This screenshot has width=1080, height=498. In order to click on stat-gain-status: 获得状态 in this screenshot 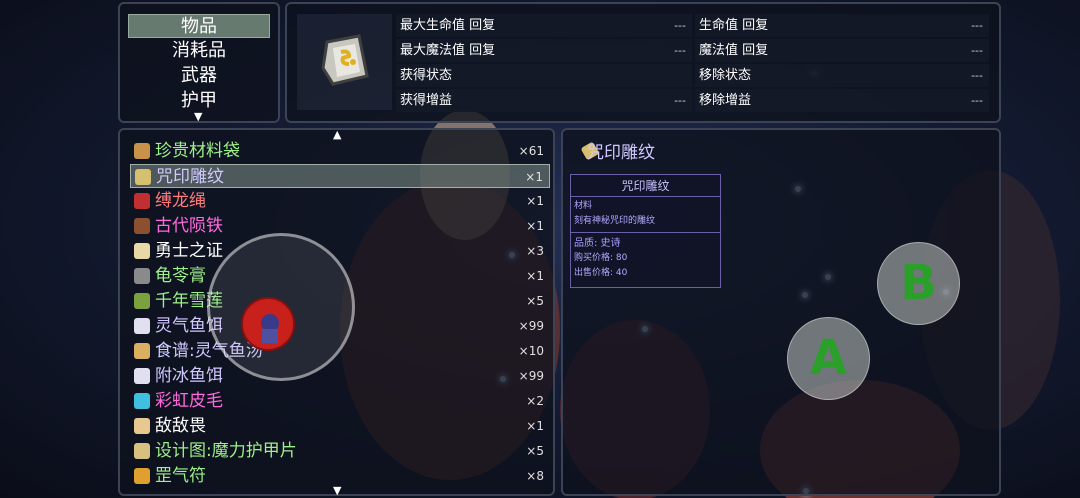, I will do `click(544, 75)`.